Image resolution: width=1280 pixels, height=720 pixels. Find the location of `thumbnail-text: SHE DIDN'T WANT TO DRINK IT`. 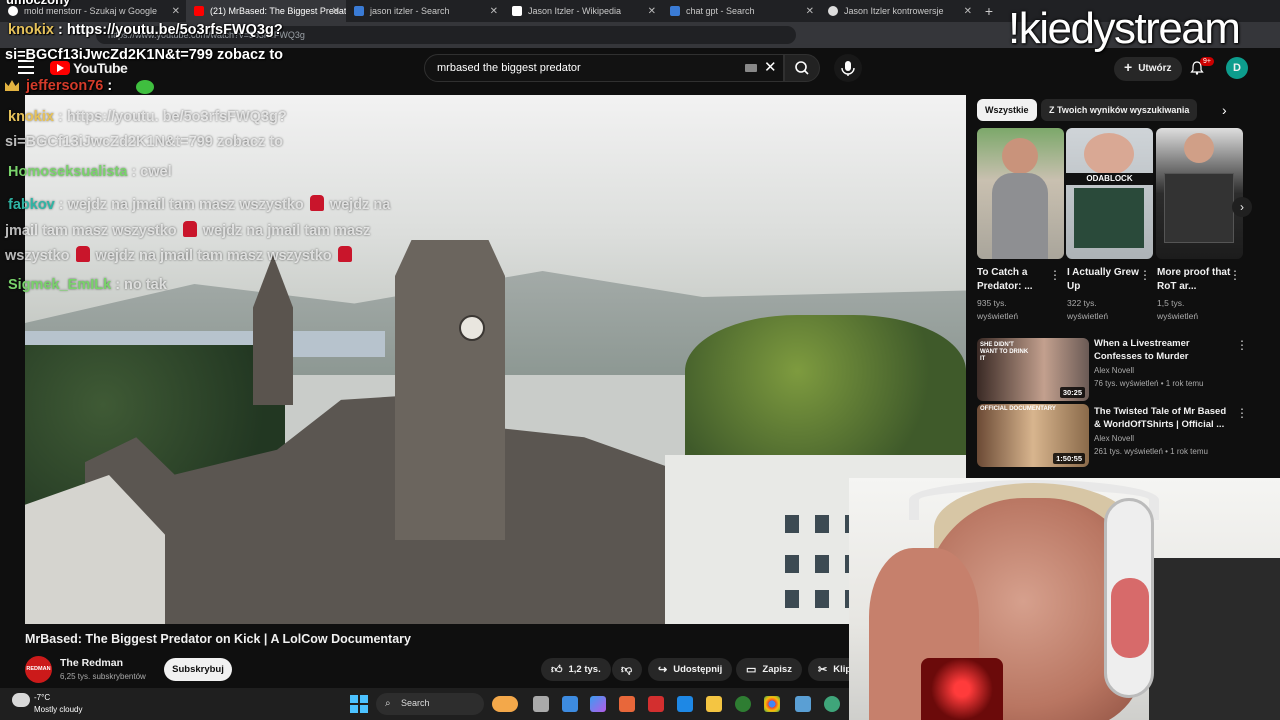

thumbnail-text: SHE DIDN'T WANT TO DRINK IT is located at coordinates (1004, 352).